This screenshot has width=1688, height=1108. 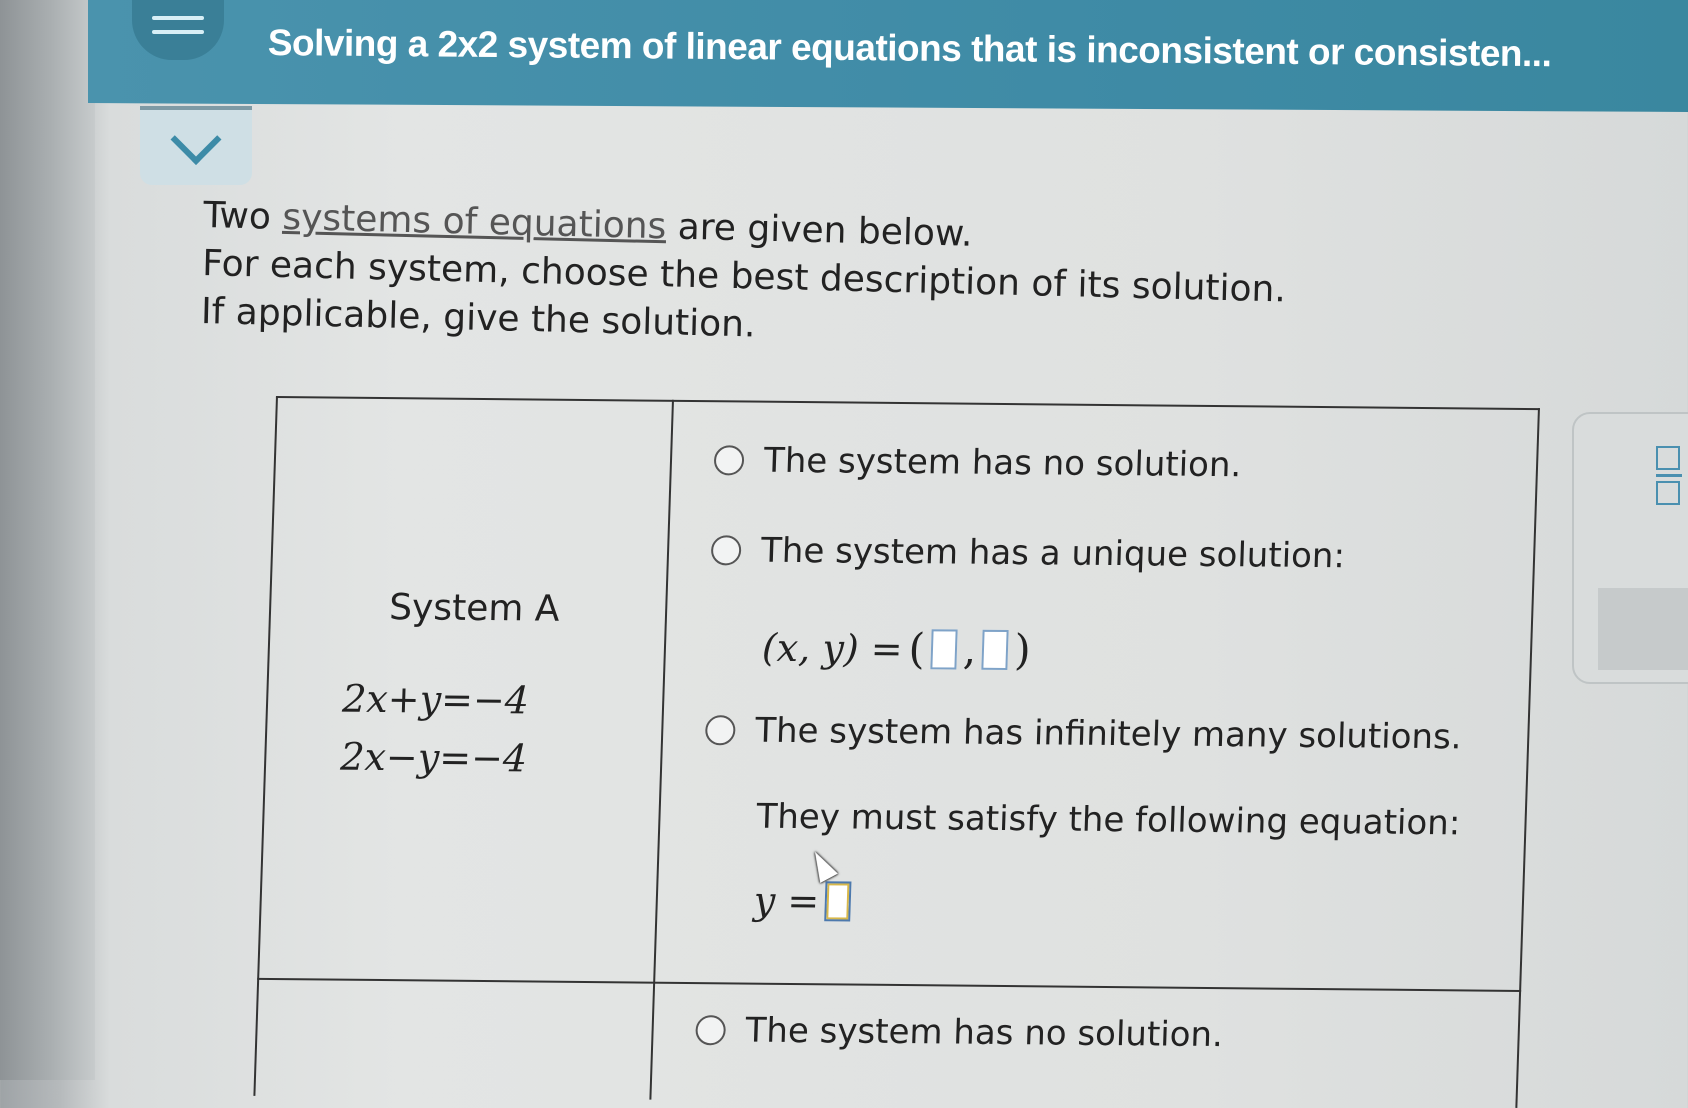 What do you see at coordinates (435, 699) in the screenshot?
I see `system-a-equation-1: 2x+y=−4` at bounding box center [435, 699].